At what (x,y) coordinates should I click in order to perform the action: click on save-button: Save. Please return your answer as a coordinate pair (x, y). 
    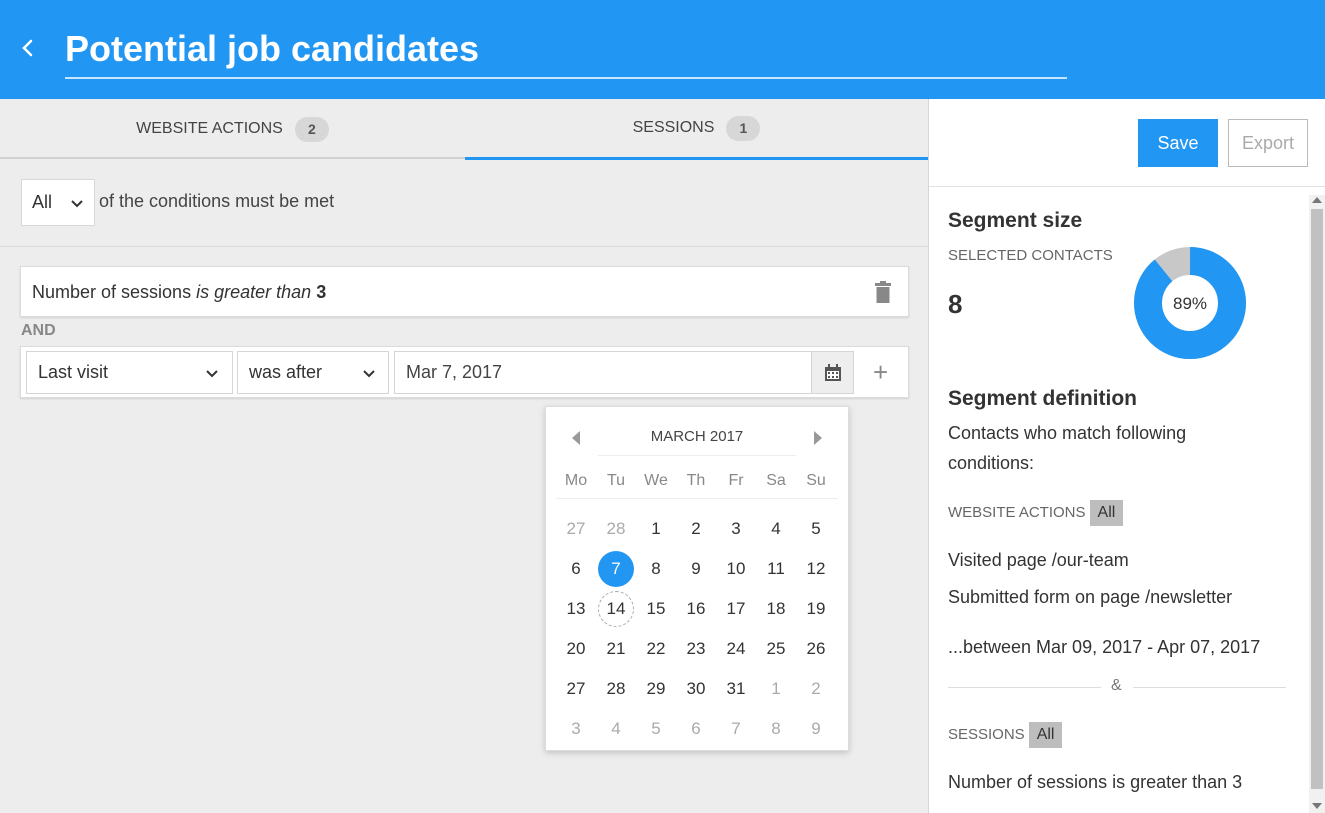
    Looking at the image, I should click on (1178, 143).